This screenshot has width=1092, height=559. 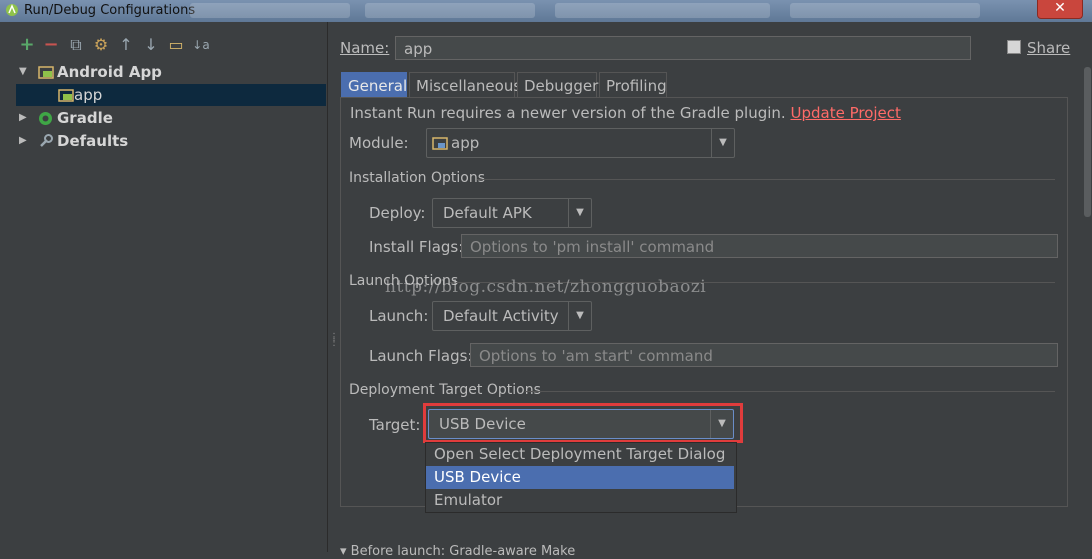 What do you see at coordinates (51, 45) in the screenshot?
I see `remove-icon: −` at bounding box center [51, 45].